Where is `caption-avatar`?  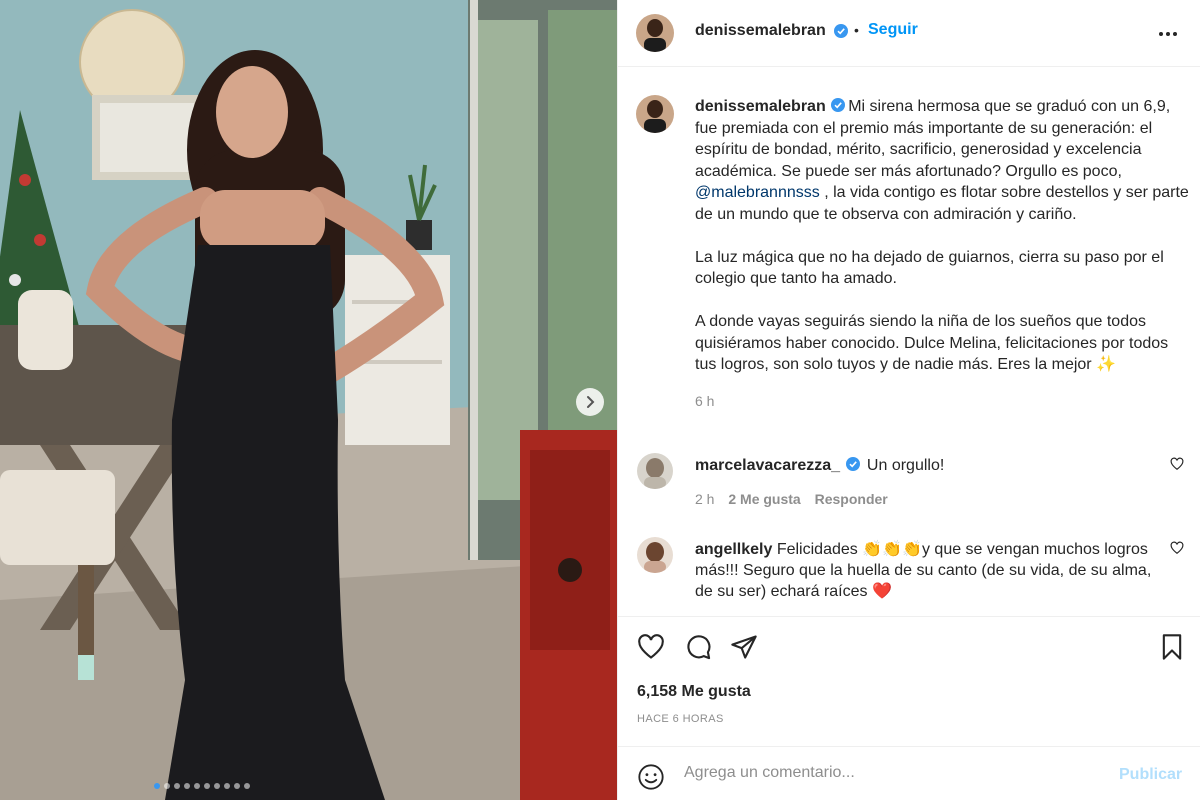
caption-avatar is located at coordinates (655, 114).